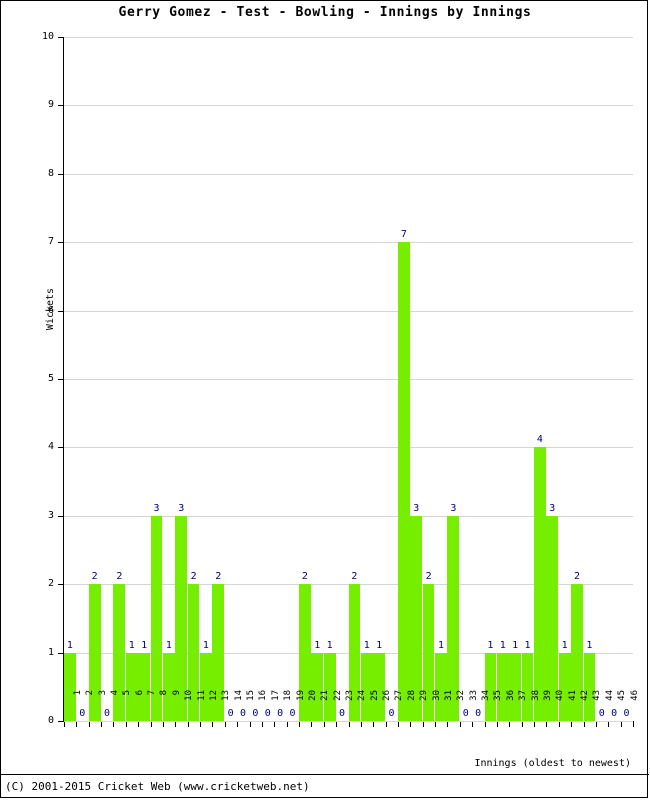 Image resolution: width=650 pixels, height=800 pixels. I want to click on x-axis-tick-label: 28, so click(411, 695).